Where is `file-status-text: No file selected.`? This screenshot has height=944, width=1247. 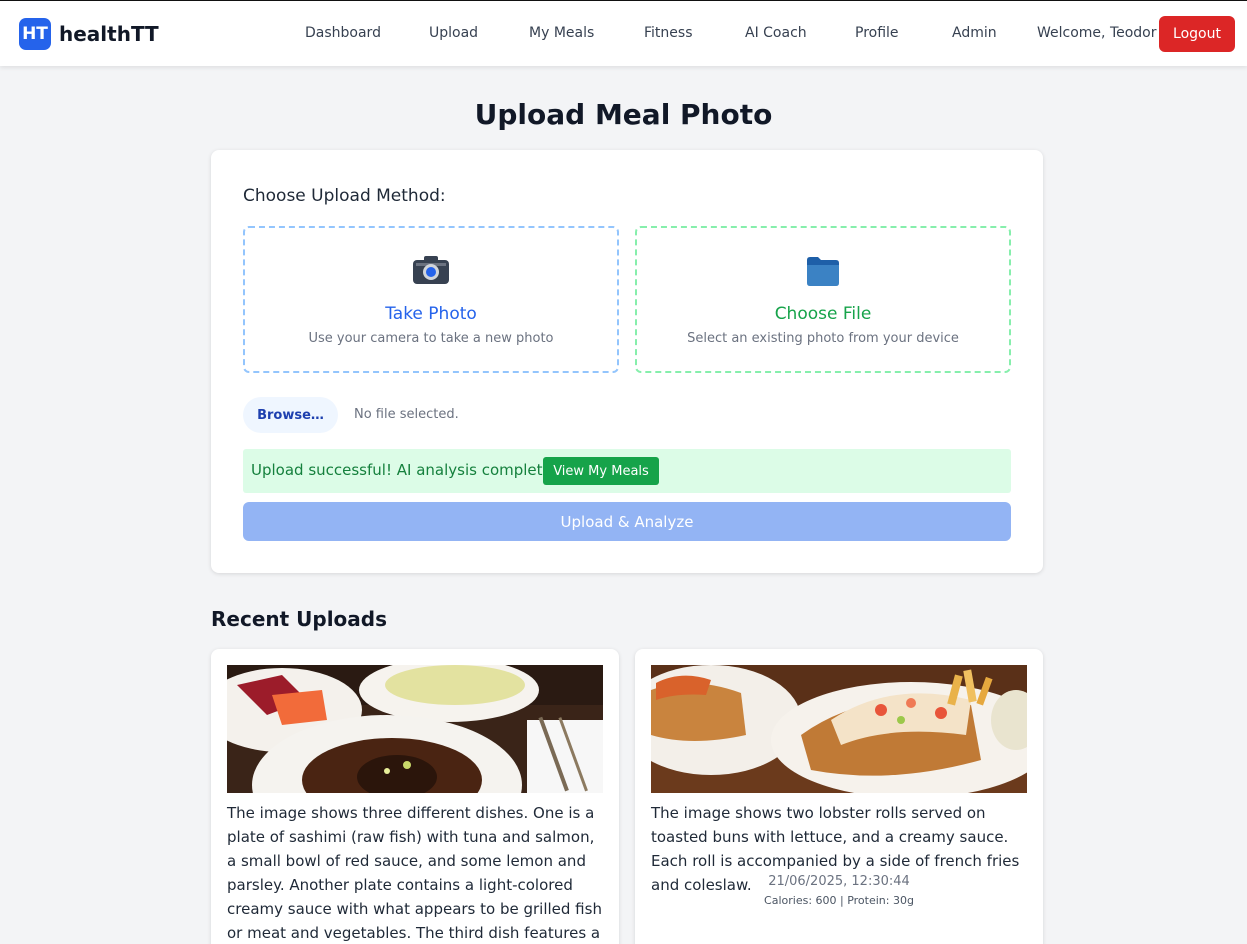 file-status-text: No file selected. is located at coordinates (406, 414).